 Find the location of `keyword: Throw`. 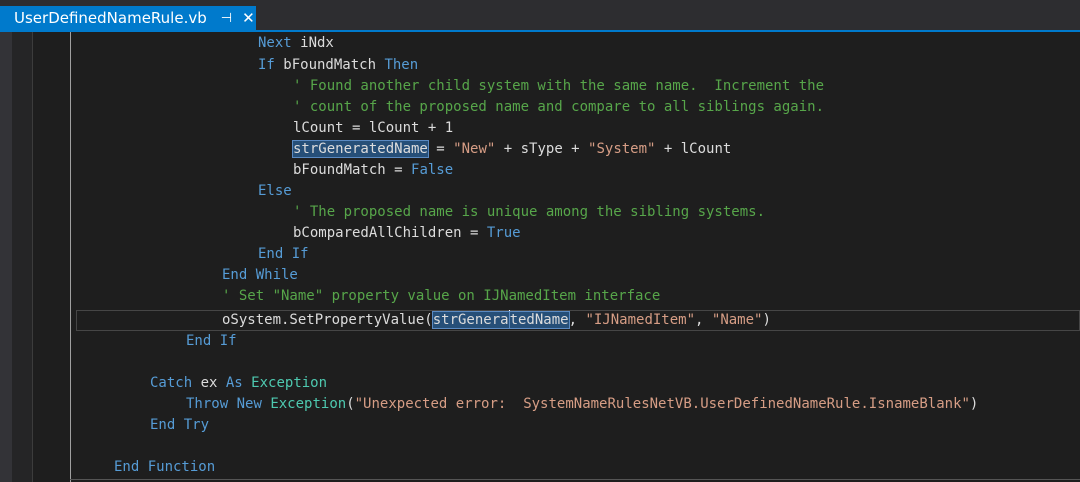

keyword: Throw is located at coordinates (207, 404).